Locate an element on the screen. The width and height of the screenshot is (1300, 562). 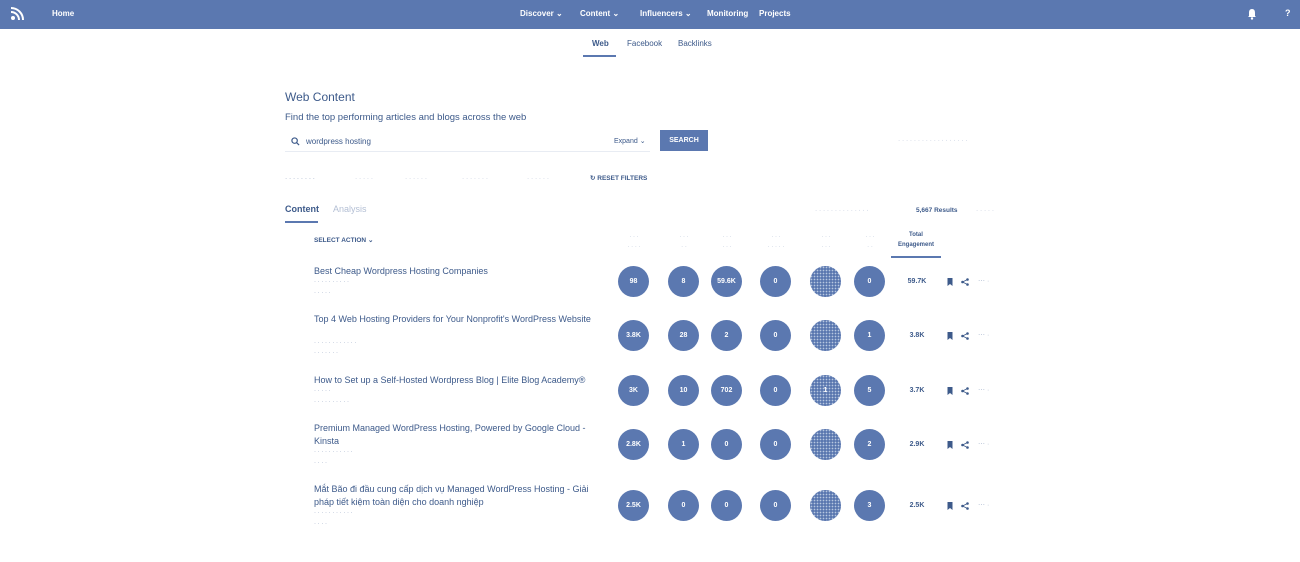
total-engagement: 3.7K is located at coordinates (917, 390).